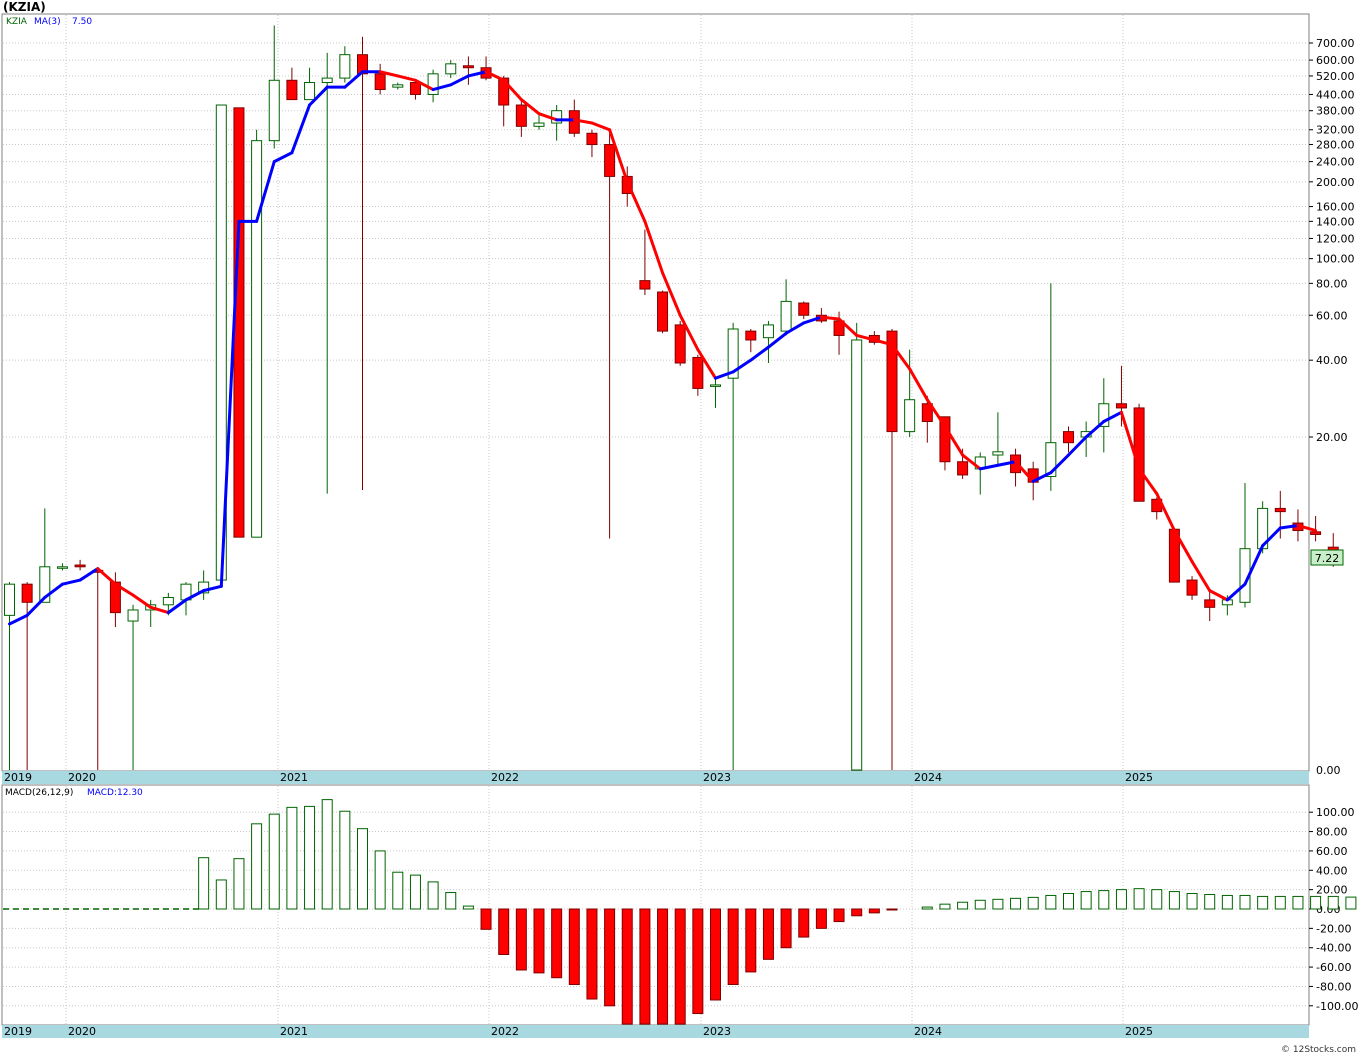  Describe the element at coordinates (82, 22) in the screenshot. I see `ma-value: 7.50` at that location.